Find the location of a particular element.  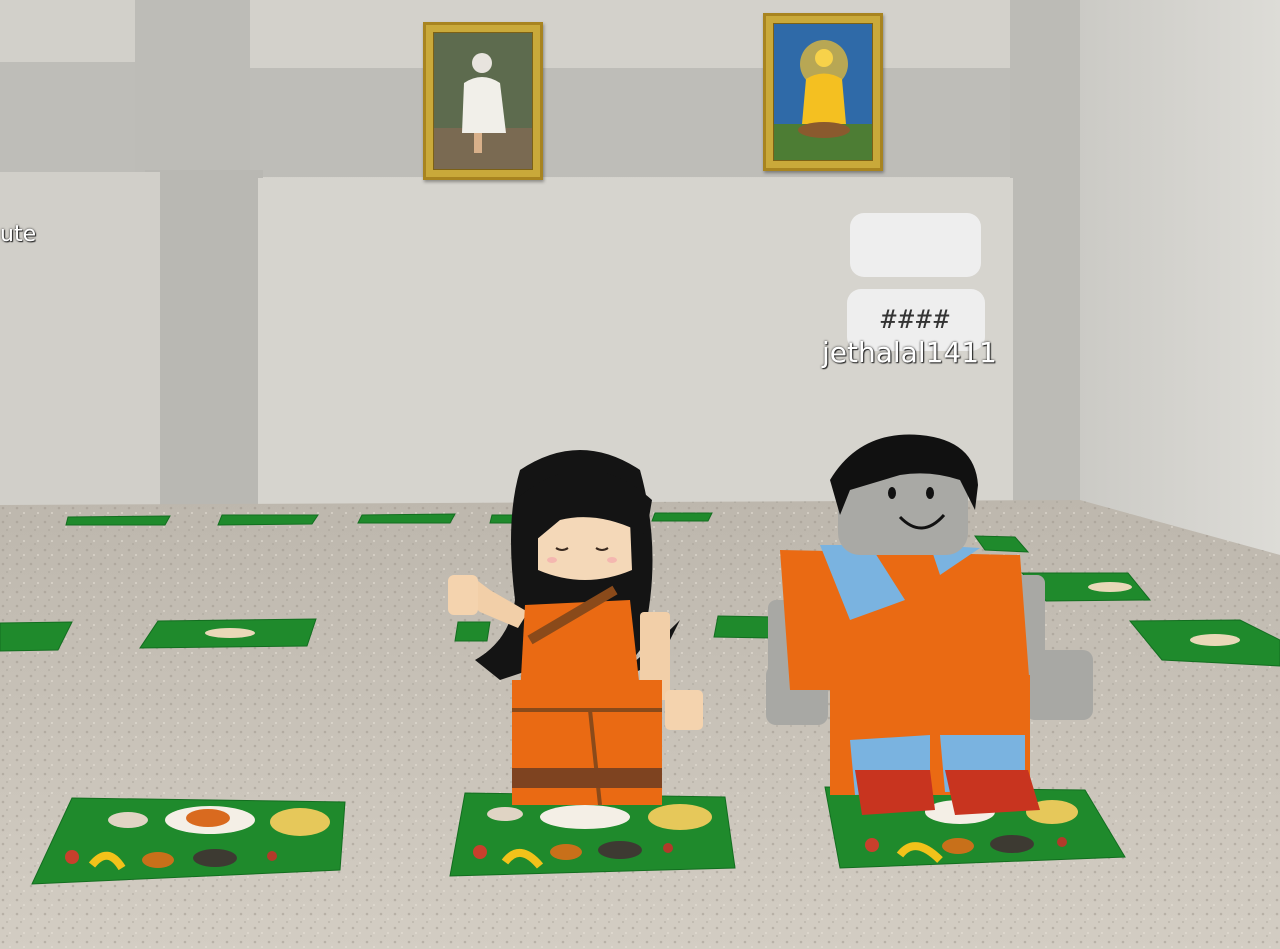

chat-bubble-latest-text: #### is located at coordinates (916, 320).